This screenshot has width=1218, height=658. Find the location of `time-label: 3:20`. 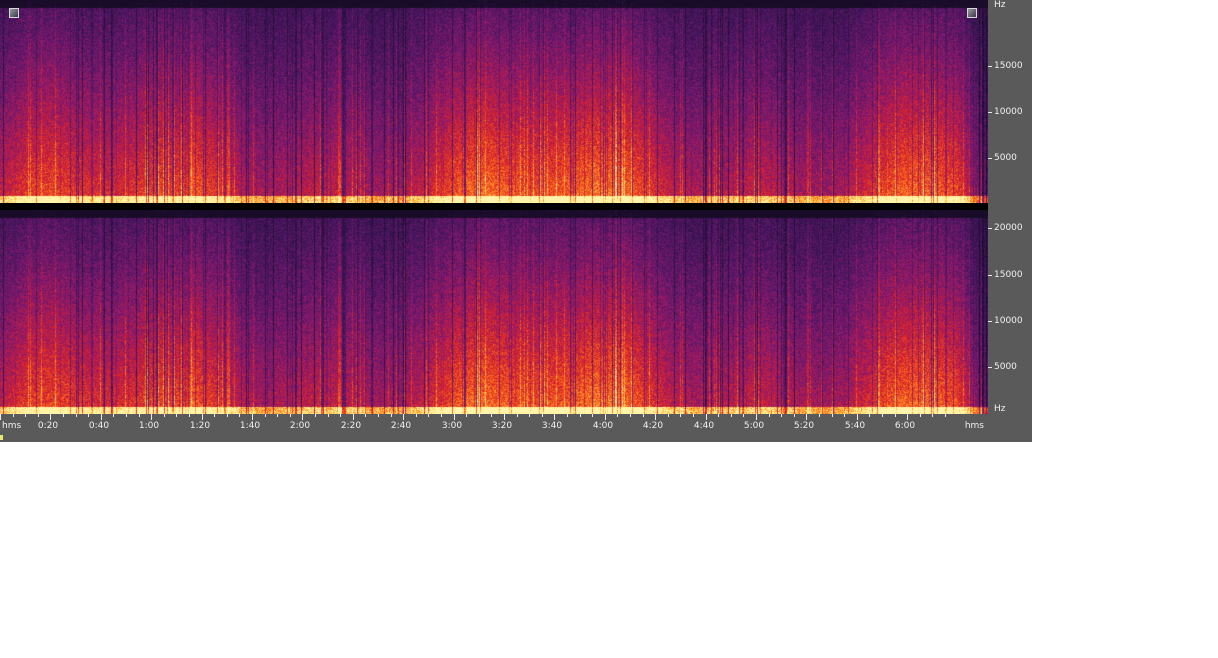

time-label: 3:20 is located at coordinates (502, 426).